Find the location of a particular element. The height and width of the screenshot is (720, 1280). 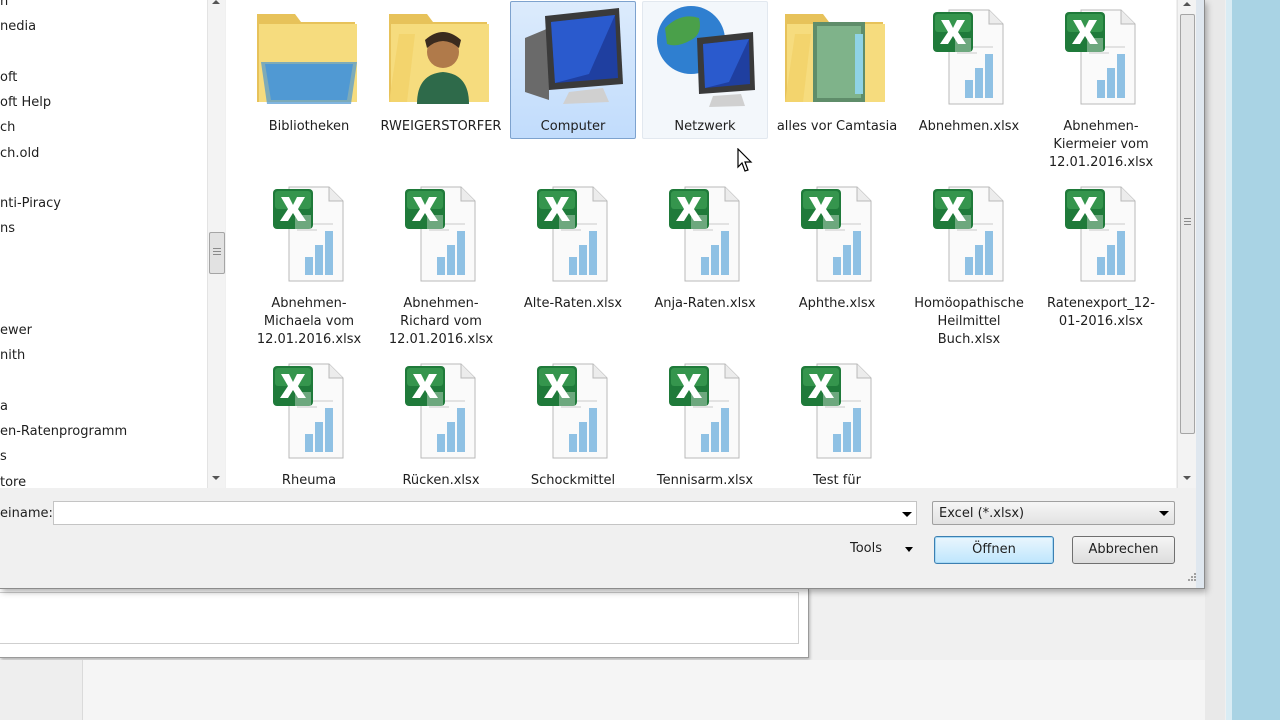

background-window-strip is located at coordinates (1253, 360).